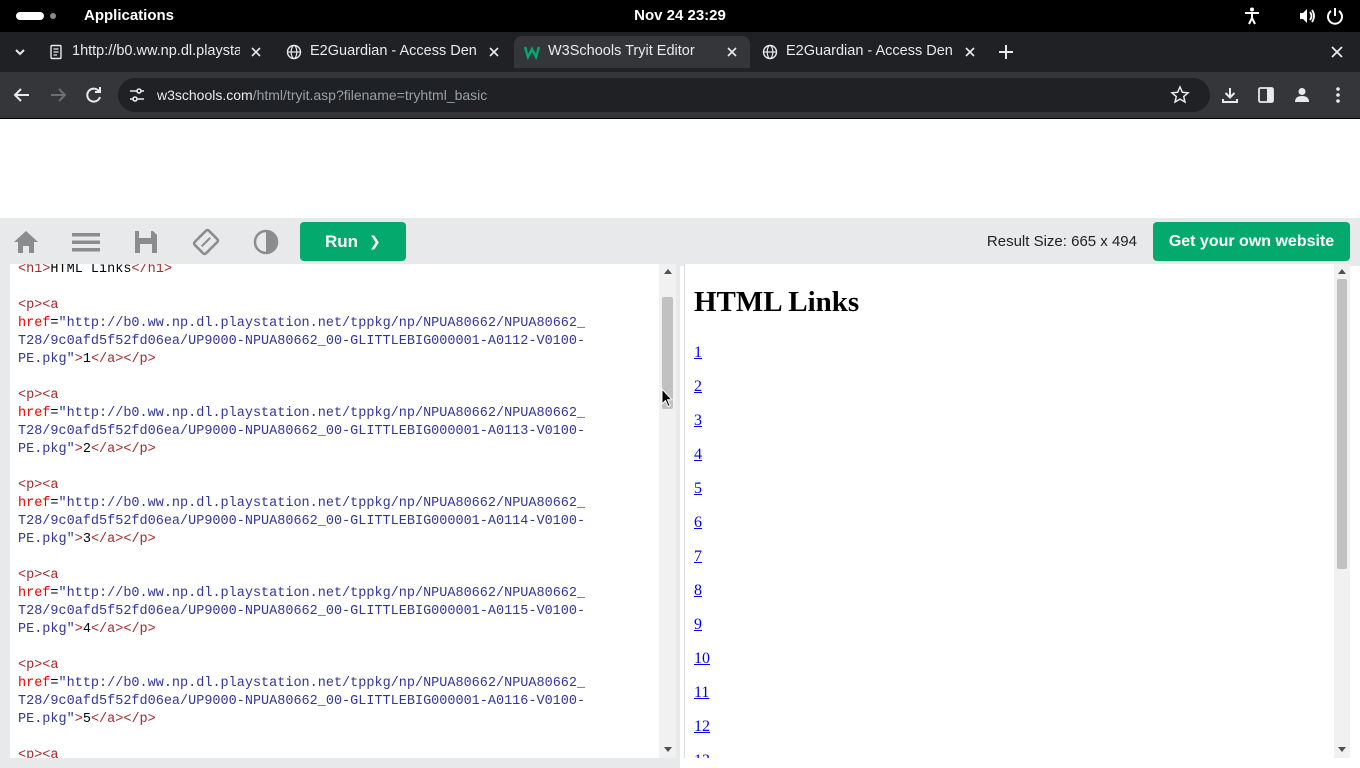 This screenshot has height=768, width=1360. Describe the element at coordinates (26, 242) in the screenshot. I see `home-icon` at that location.